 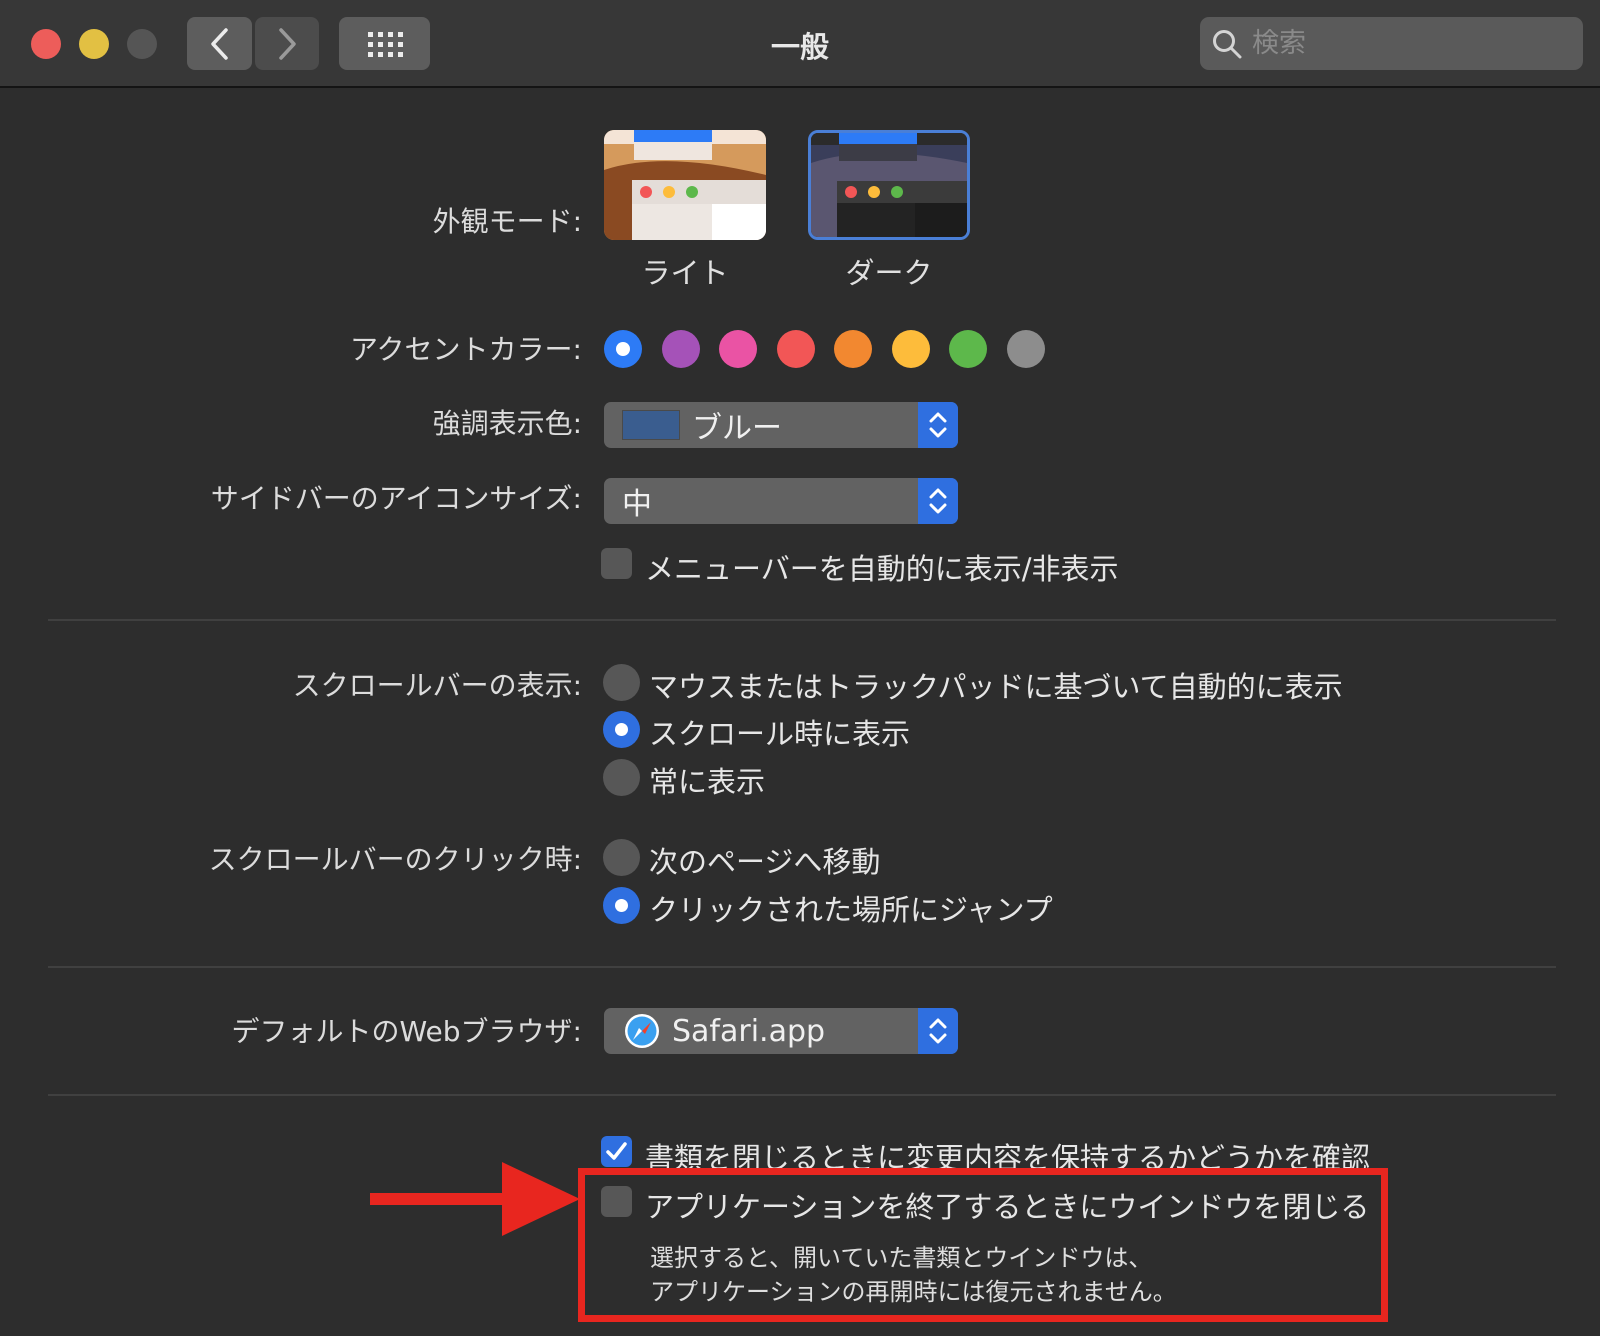 What do you see at coordinates (651, 425) in the screenshot?
I see `highlight-color-swatch` at bounding box center [651, 425].